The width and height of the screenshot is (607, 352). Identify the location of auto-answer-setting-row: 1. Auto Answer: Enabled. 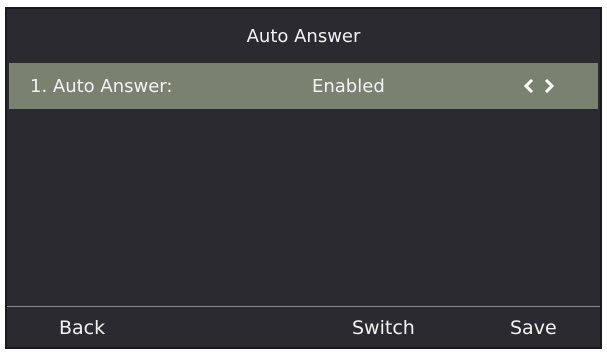
(303, 86).